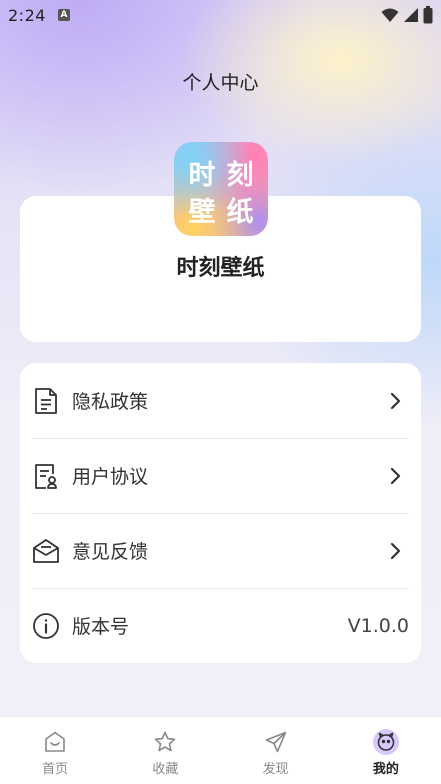 Image resolution: width=441 pixels, height=784 pixels. Describe the element at coordinates (55, 769) in the screenshot. I see `tab-label: 首页` at that location.